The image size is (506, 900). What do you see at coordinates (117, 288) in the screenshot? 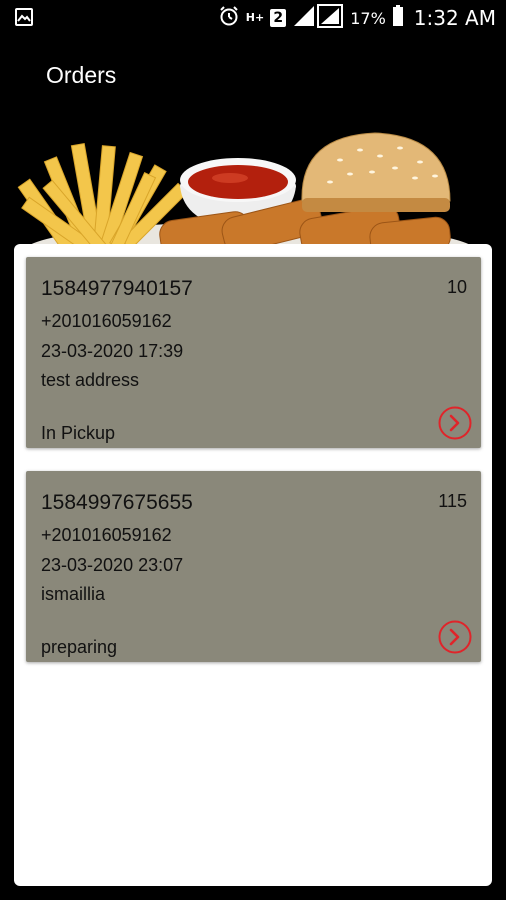
I see `order-id: 1584977940157` at bounding box center [117, 288].